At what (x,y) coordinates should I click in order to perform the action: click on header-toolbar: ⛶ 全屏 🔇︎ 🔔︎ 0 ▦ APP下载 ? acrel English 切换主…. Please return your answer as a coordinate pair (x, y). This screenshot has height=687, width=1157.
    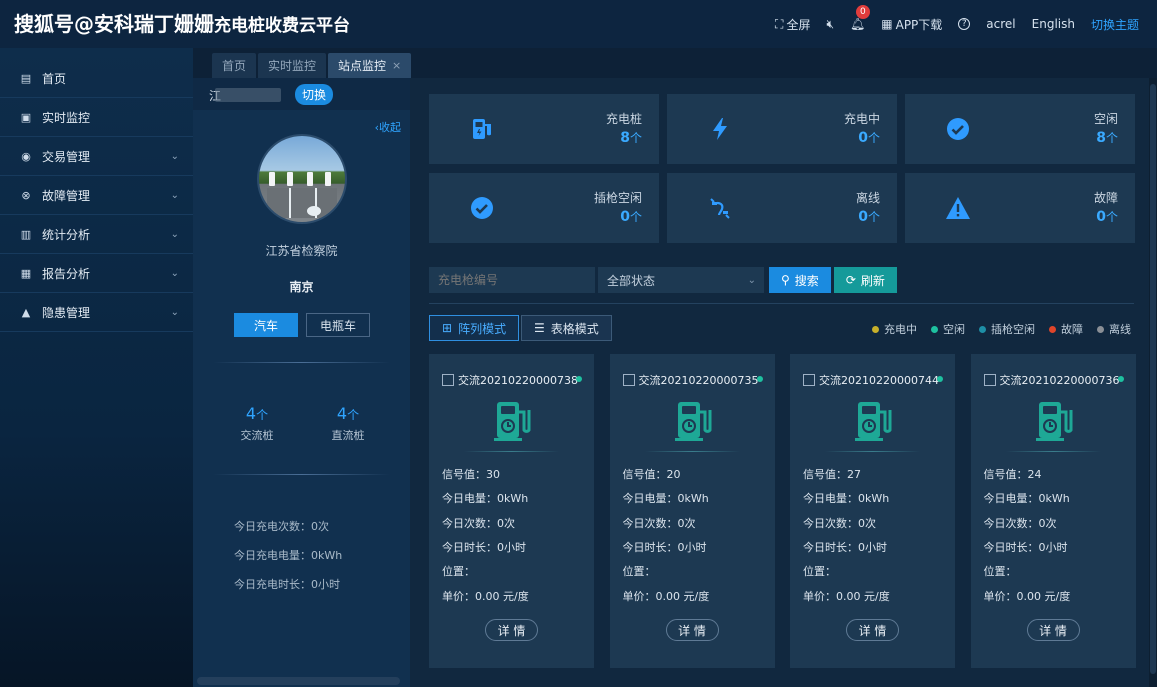
    Looking at the image, I should click on (957, 24).